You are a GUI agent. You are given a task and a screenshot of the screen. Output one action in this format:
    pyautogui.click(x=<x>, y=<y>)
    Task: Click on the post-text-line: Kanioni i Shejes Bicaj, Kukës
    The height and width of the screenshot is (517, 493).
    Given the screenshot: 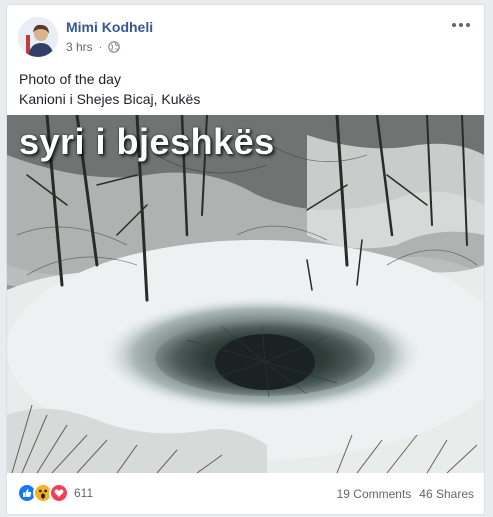 What is the action you would take?
    pyautogui.click(x=110, y=99)
    